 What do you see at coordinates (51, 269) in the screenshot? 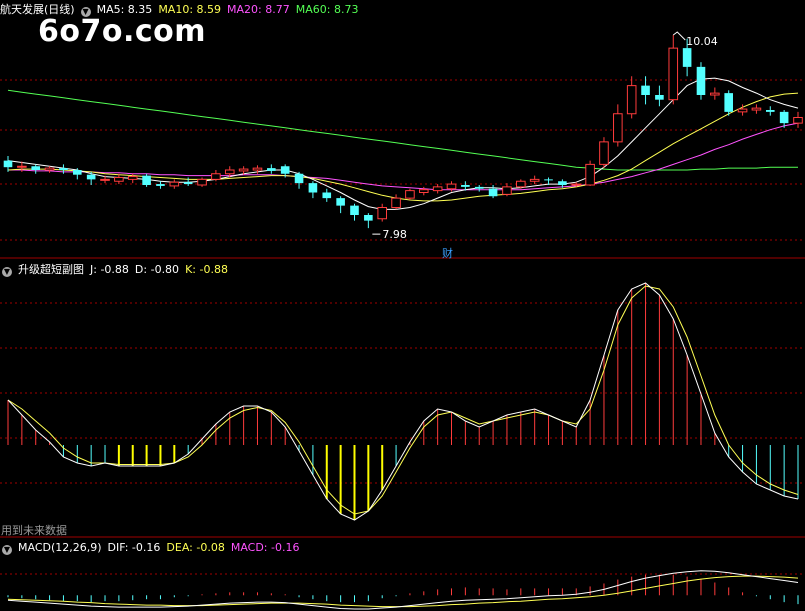
I see `kdj-title: 升级超短副图` at bounding box center [51, 269].